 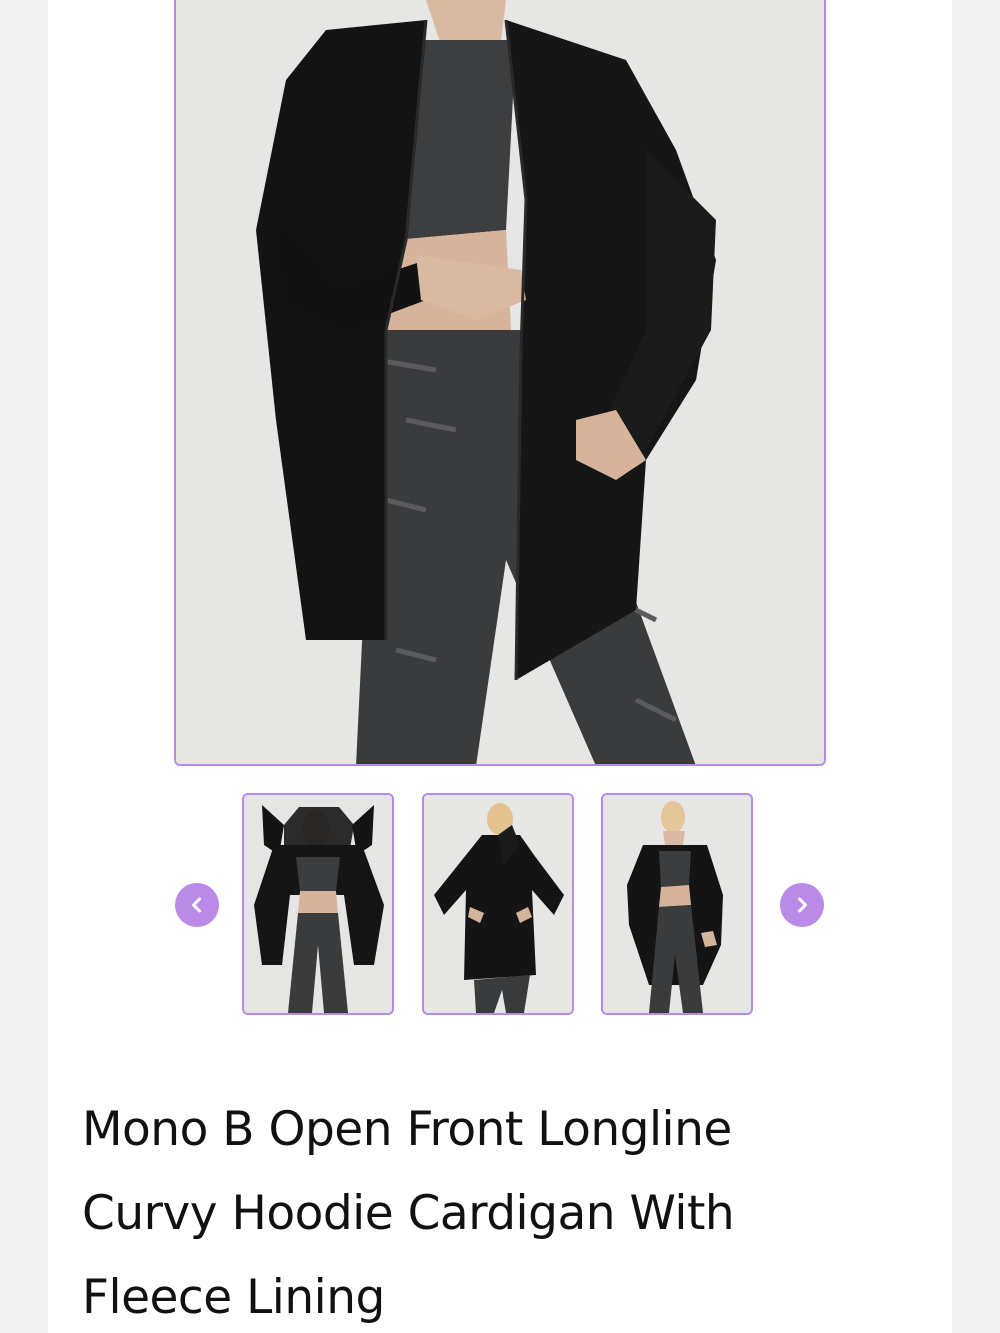 I want to click on model-back-view-photo, so click(x=498, y=904).